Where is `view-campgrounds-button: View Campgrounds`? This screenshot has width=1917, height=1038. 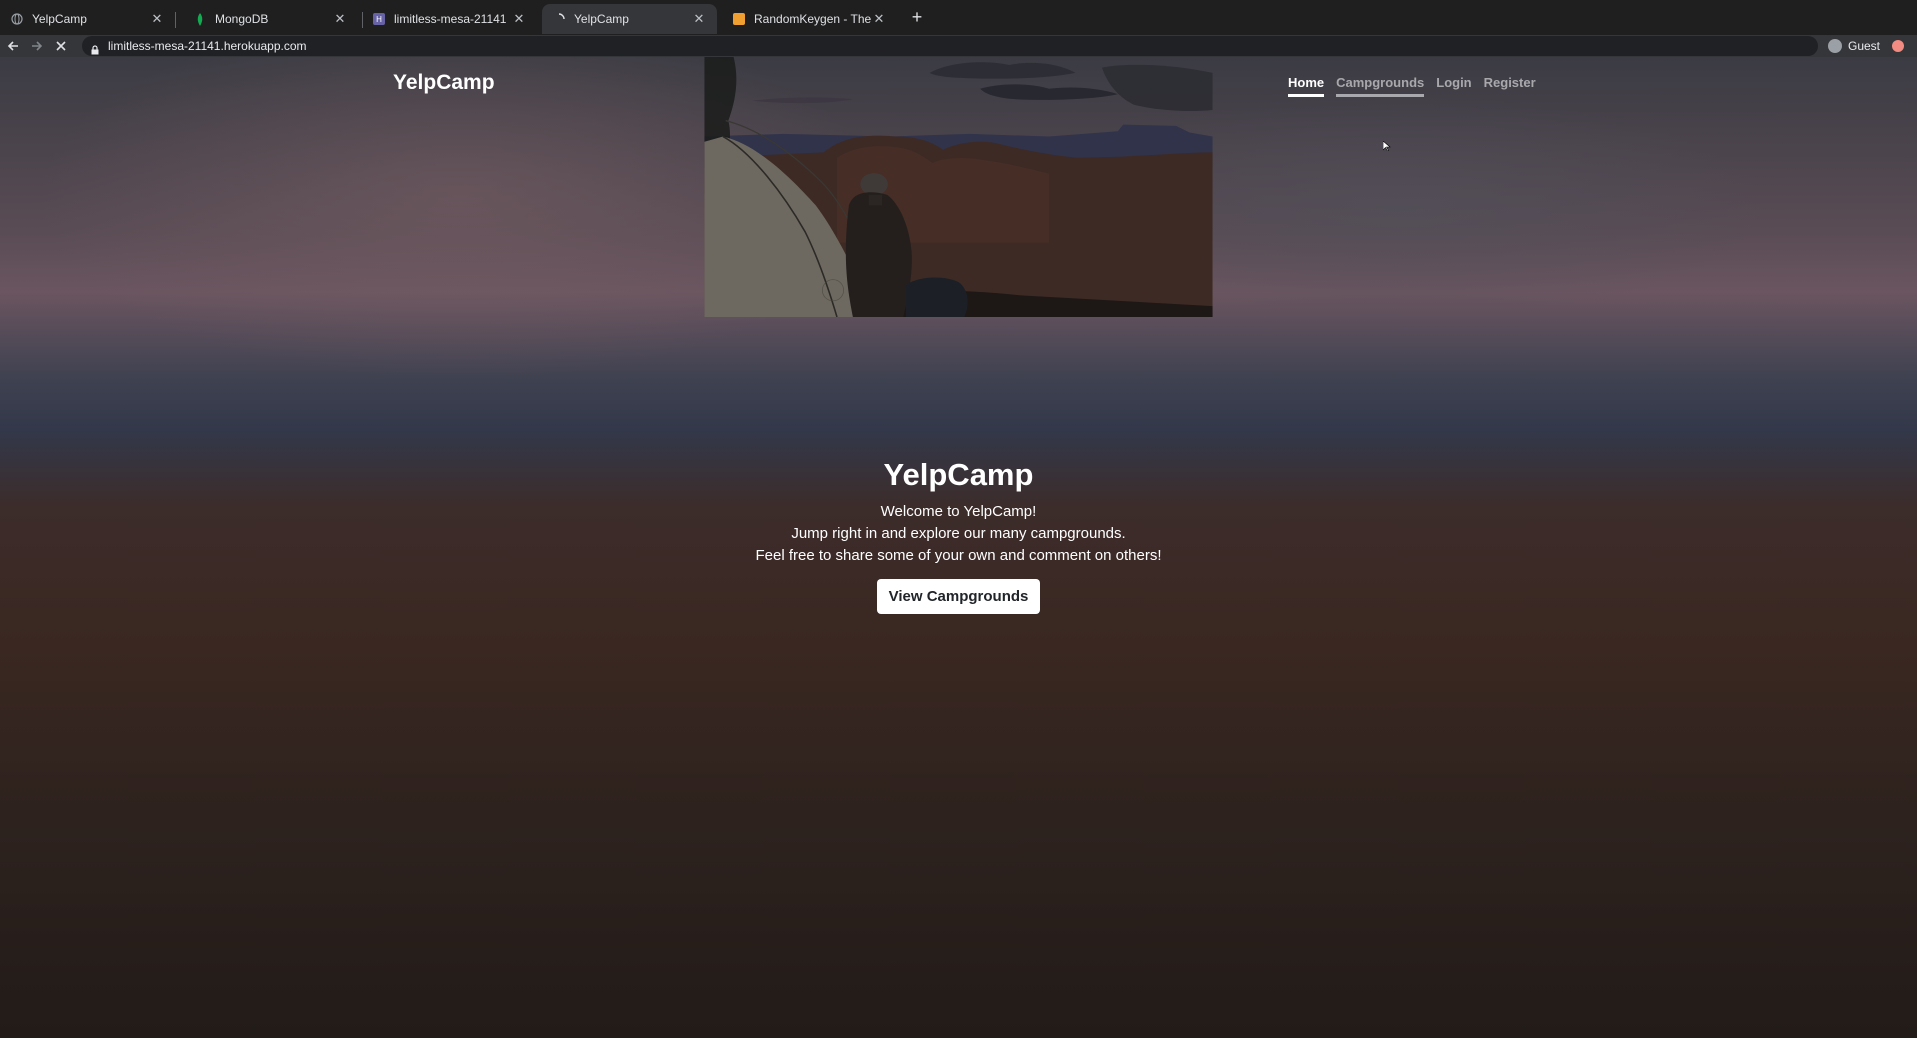
view-campgrounds-button: View Campgrounds is located at coordinates (958, 596).